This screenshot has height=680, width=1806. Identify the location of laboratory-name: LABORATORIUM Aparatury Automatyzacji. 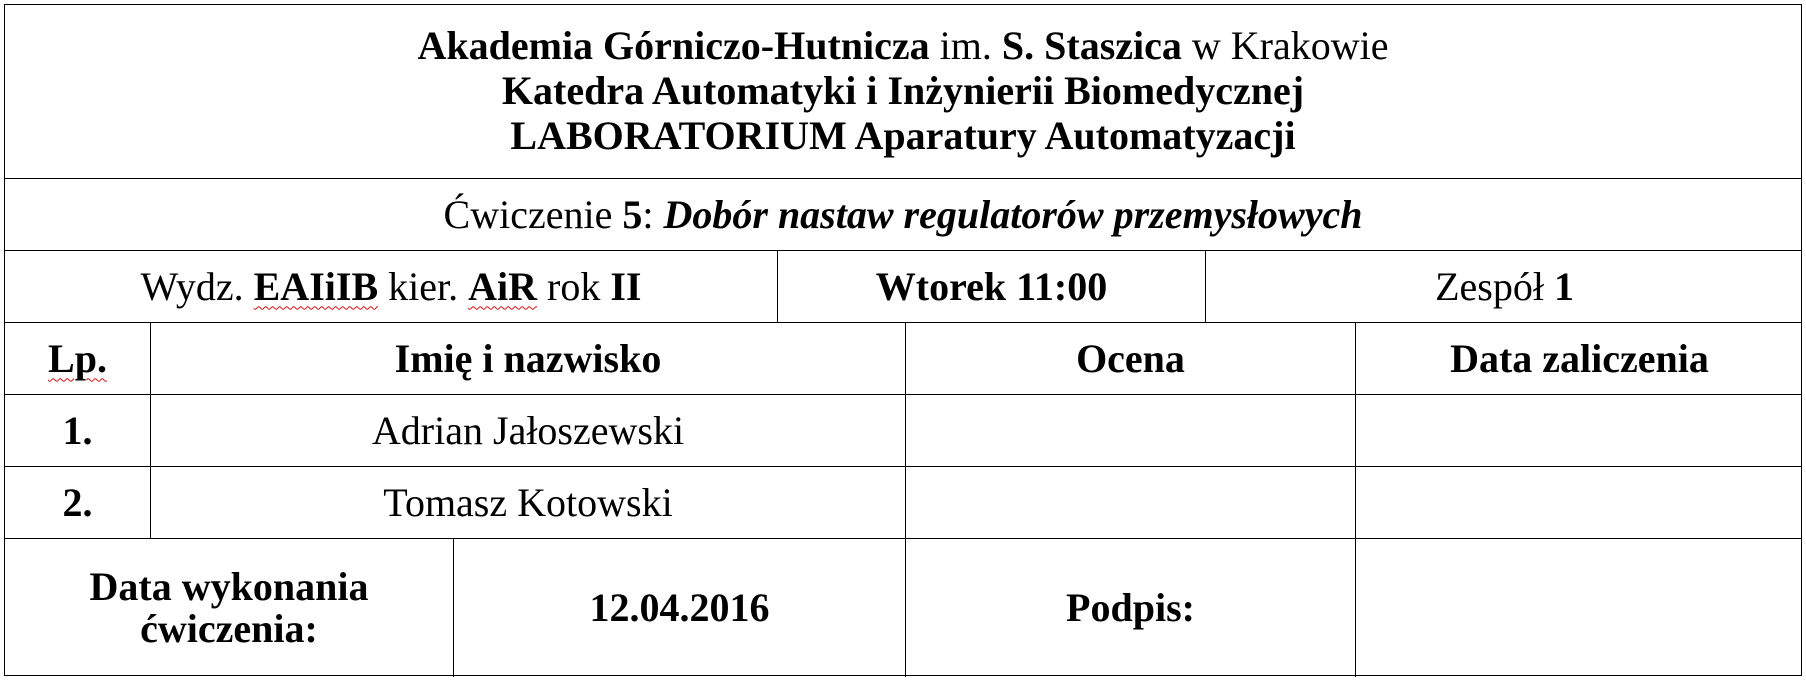
(903, 135).